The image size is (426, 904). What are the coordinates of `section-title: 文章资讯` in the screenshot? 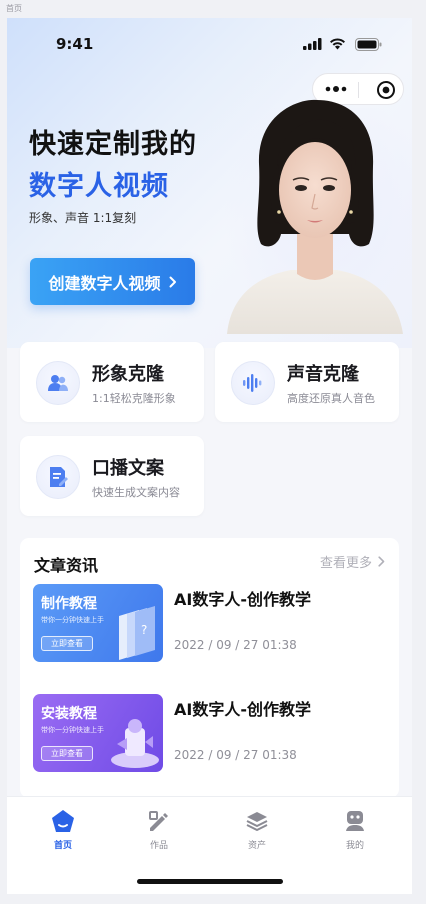 It's located at (66, 565).